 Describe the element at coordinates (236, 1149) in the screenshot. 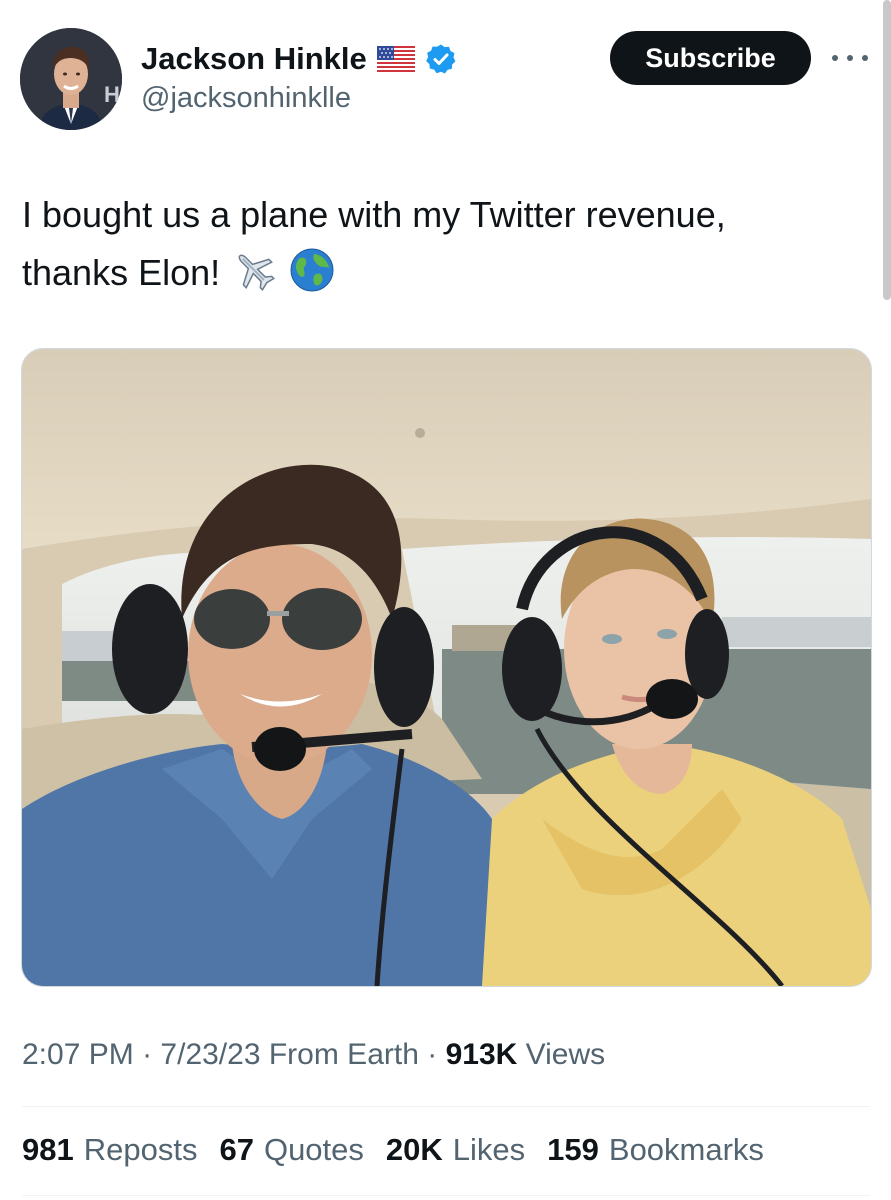

I see `quotes-count: 67` at that location.